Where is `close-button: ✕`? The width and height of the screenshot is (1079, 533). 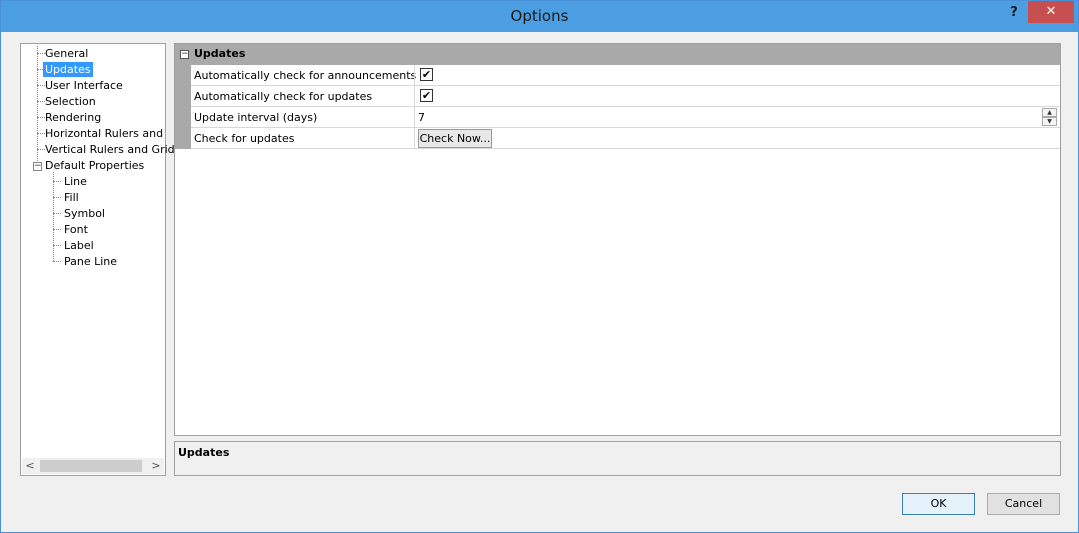
close-button: ✕ is located at coordinates (1051, 12).